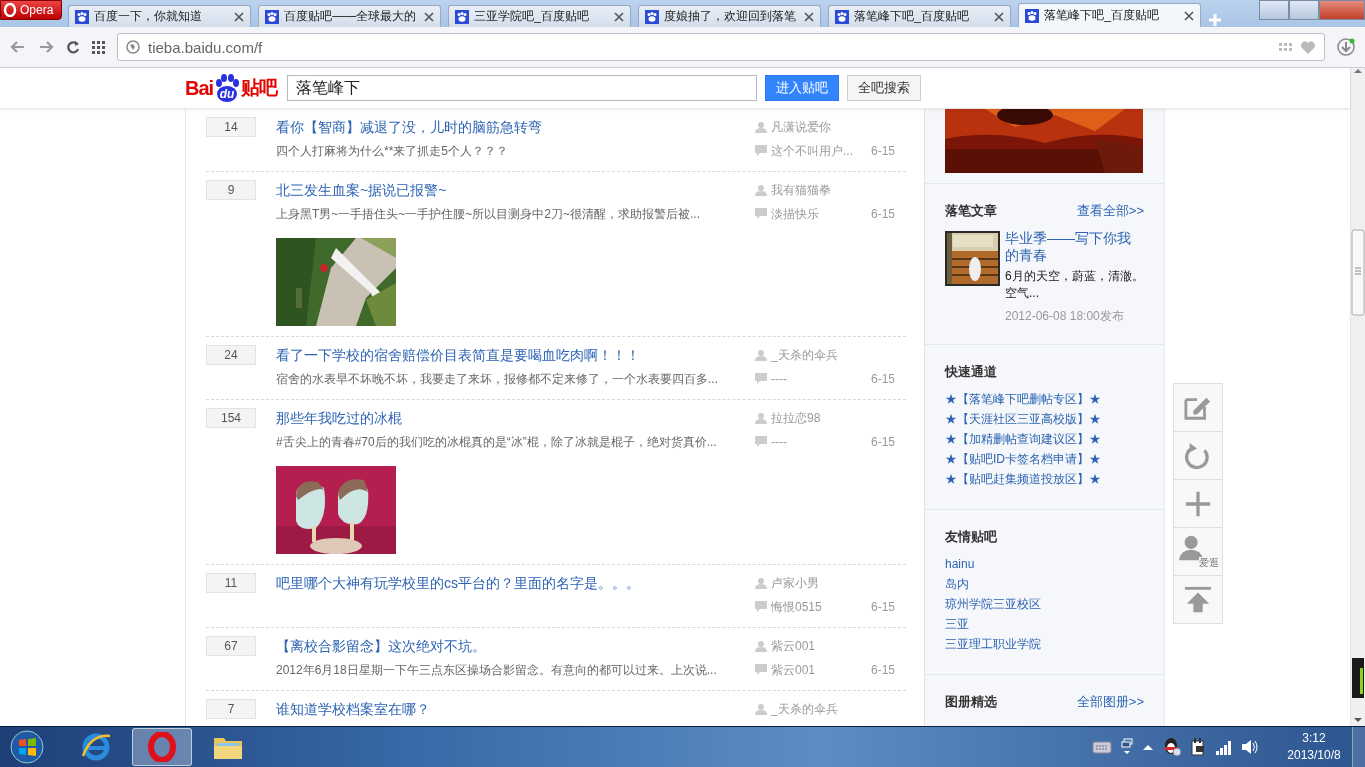 The height and width of the screenshot is (767, 1365). What do you see at coordinates (532, 16) in the screenshot?
I see `tab-title: 三亚学院吧_百度贴吧` at bounding box center [532, 16].